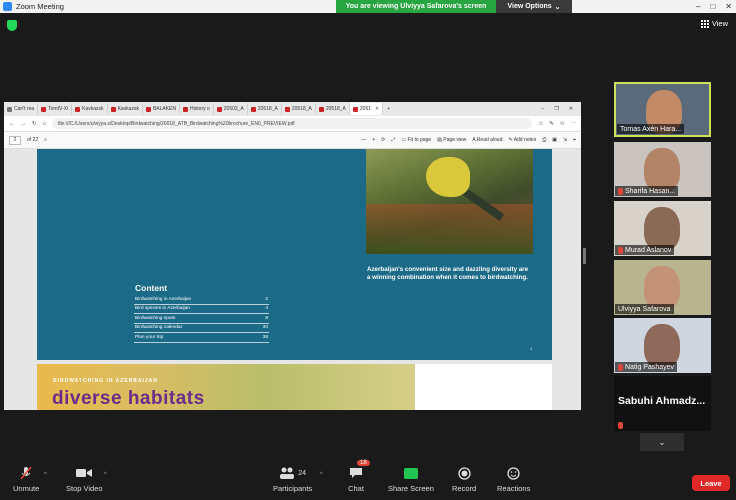 Image resolution: width=736 pixels, height=500 pixels. I want to click on participant-tile: Natig Pashayev, so click(662, 345).